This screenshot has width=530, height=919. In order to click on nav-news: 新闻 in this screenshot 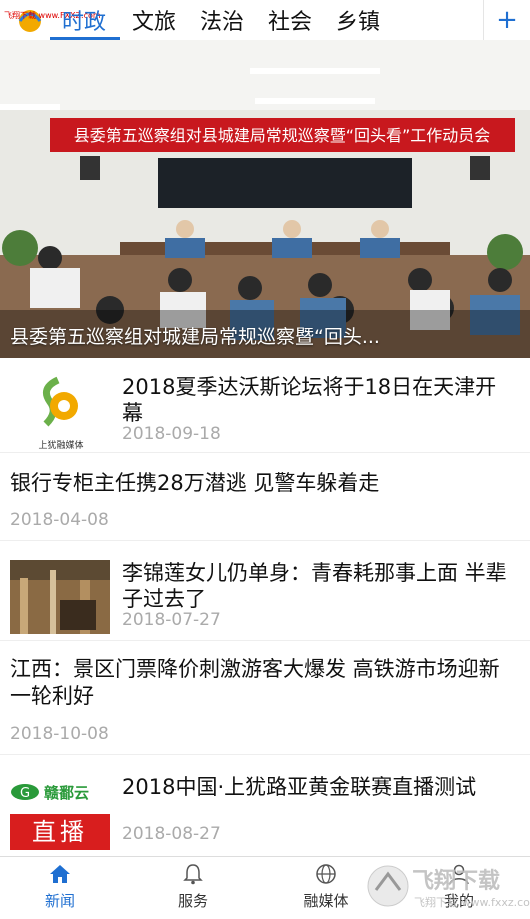, I will do `click(60, 886)`.